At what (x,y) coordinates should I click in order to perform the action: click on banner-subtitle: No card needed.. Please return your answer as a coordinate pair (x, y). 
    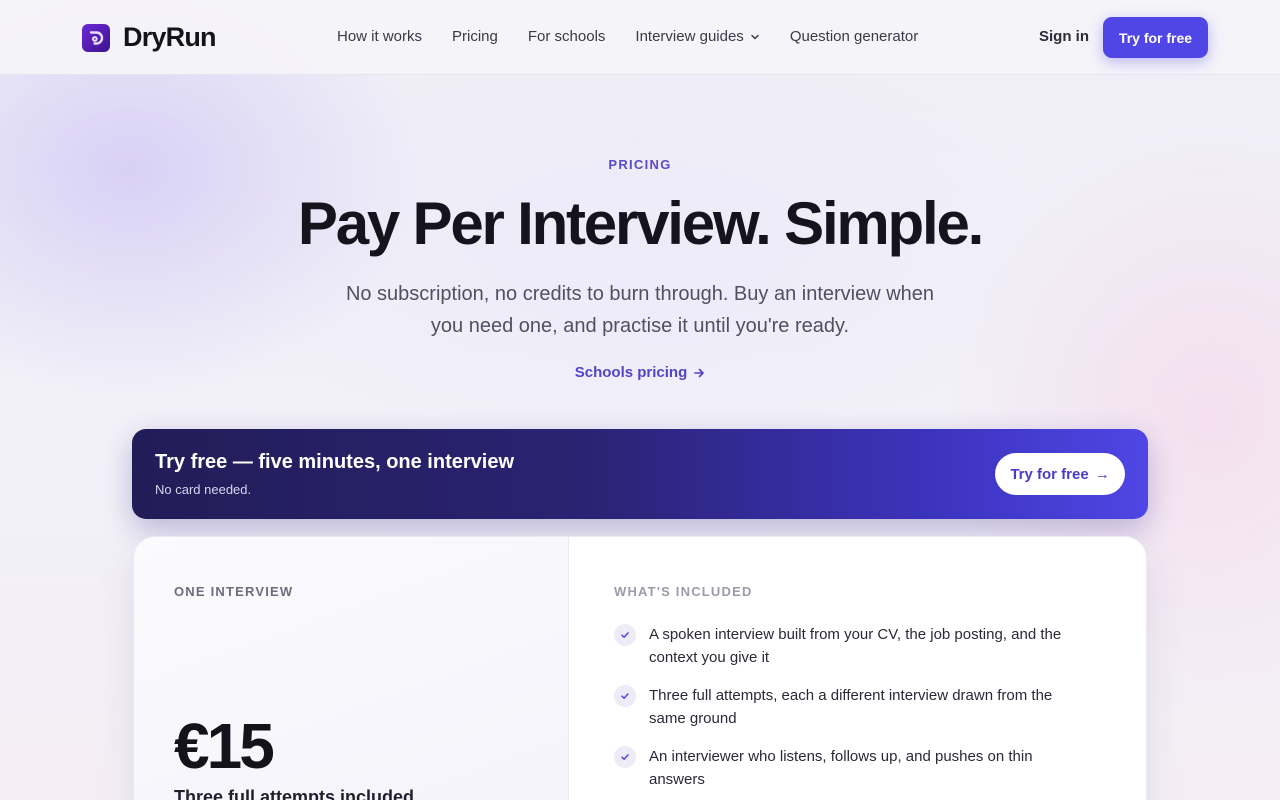
    Looking at the image, I should click on (203, 489).